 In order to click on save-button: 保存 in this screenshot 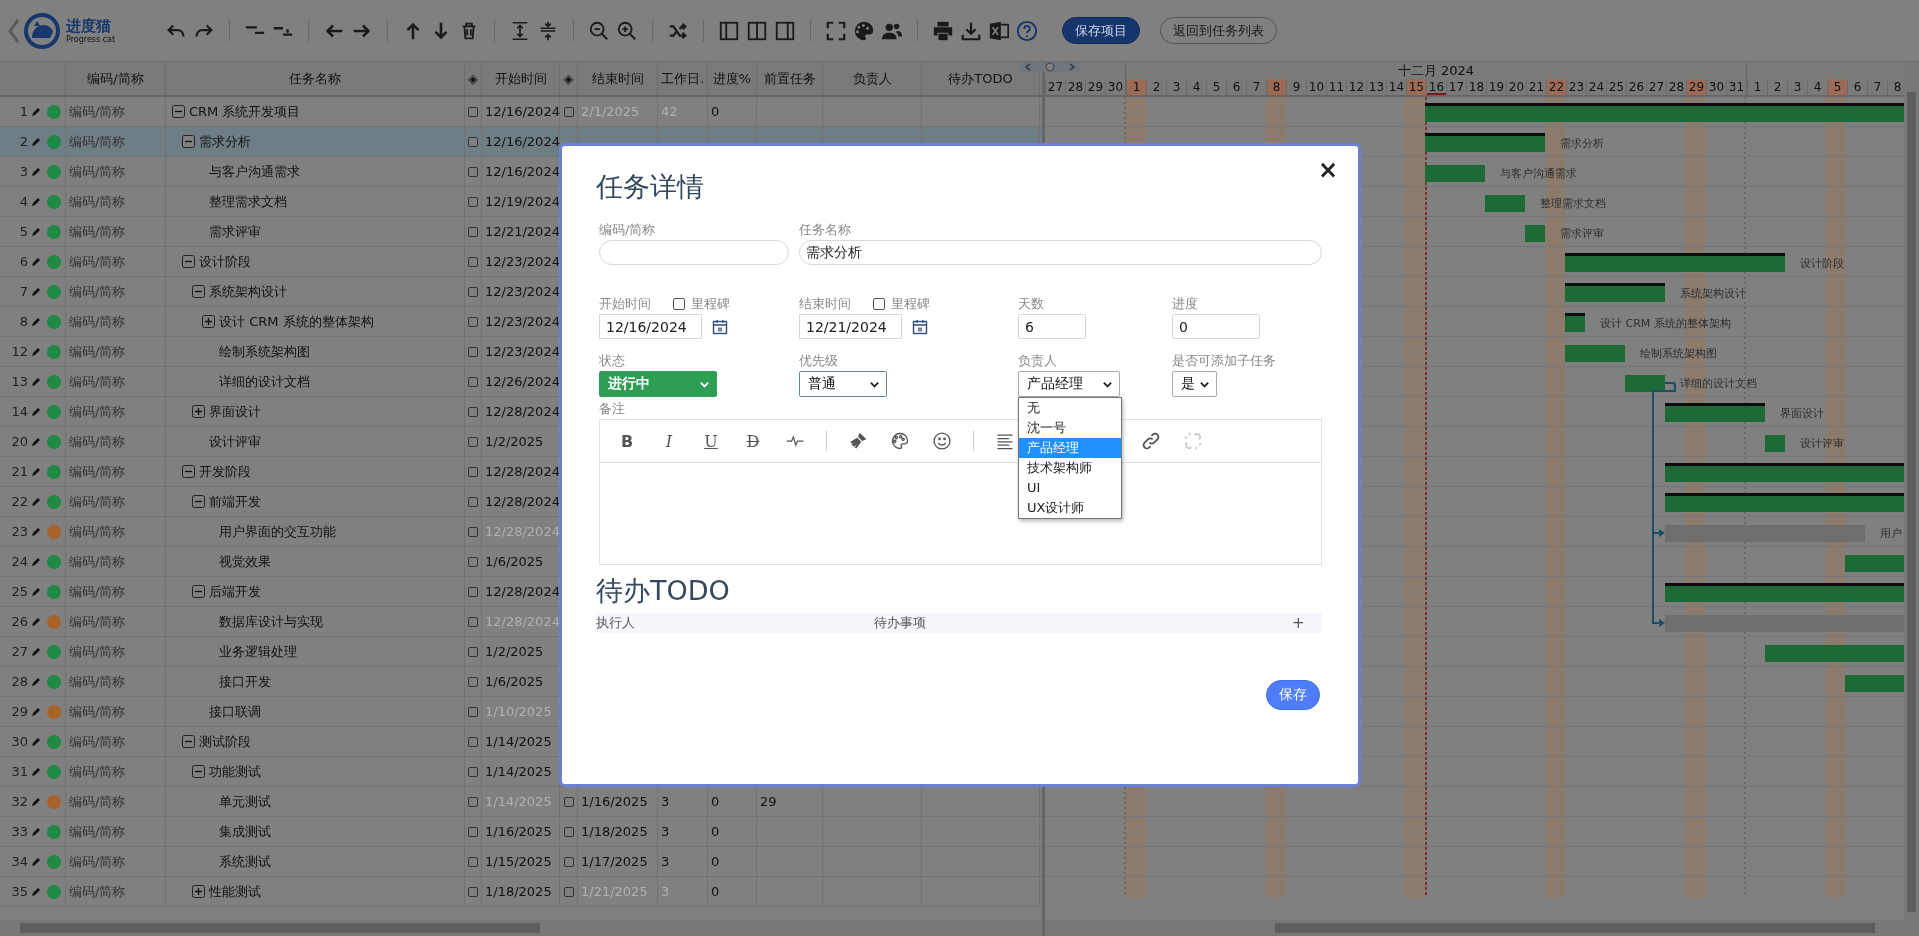, I will do `click(1293, 695)`.